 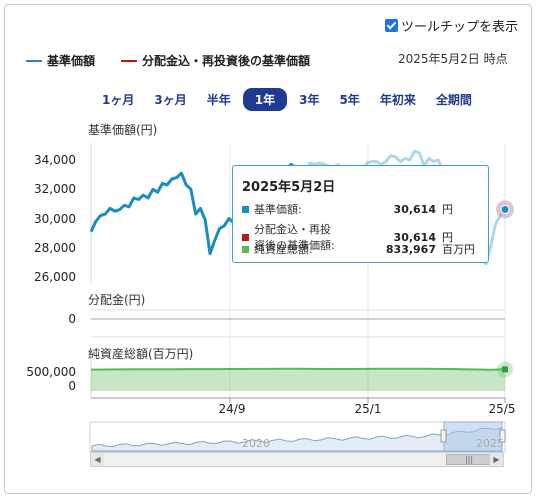 What do you see at coordinates (490, 443) in the screenshot?
I see `navigator-label: 2025` at bounding box center [490, 443].